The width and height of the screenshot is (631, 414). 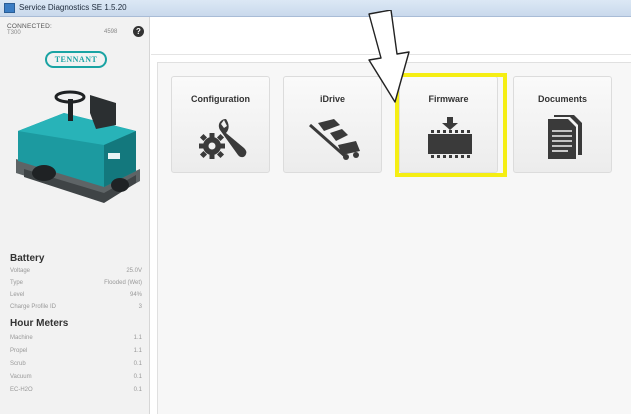 I want to click on battery-title: Battery, so click(x=27, y=258).